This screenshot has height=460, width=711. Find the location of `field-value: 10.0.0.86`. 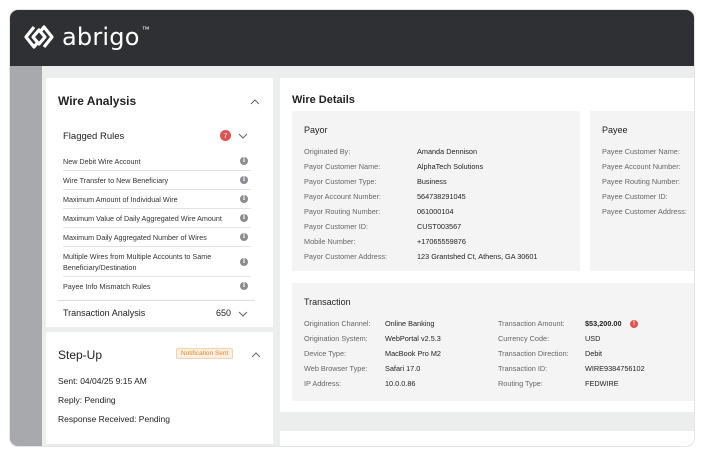

field-value: 10.0.0.86 is located at coordinates (400, 383).